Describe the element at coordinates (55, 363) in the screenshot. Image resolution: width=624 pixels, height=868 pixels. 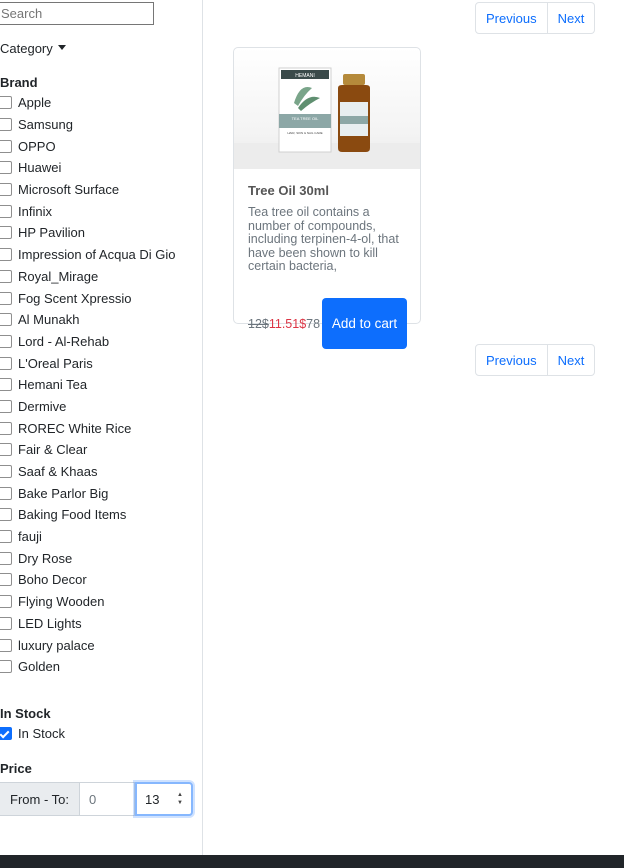
I see `brand-label: L'Oreal Paris` at that location.